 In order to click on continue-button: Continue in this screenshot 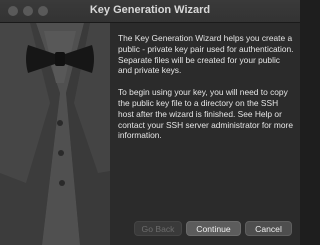, I will do `click(213, 228)`.